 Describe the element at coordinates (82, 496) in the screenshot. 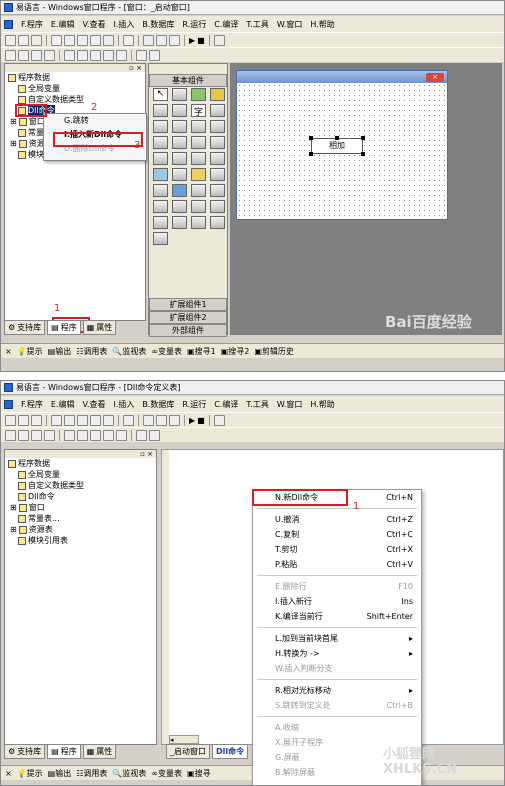

I see `tree-item-dll: Dll命令` at that location.